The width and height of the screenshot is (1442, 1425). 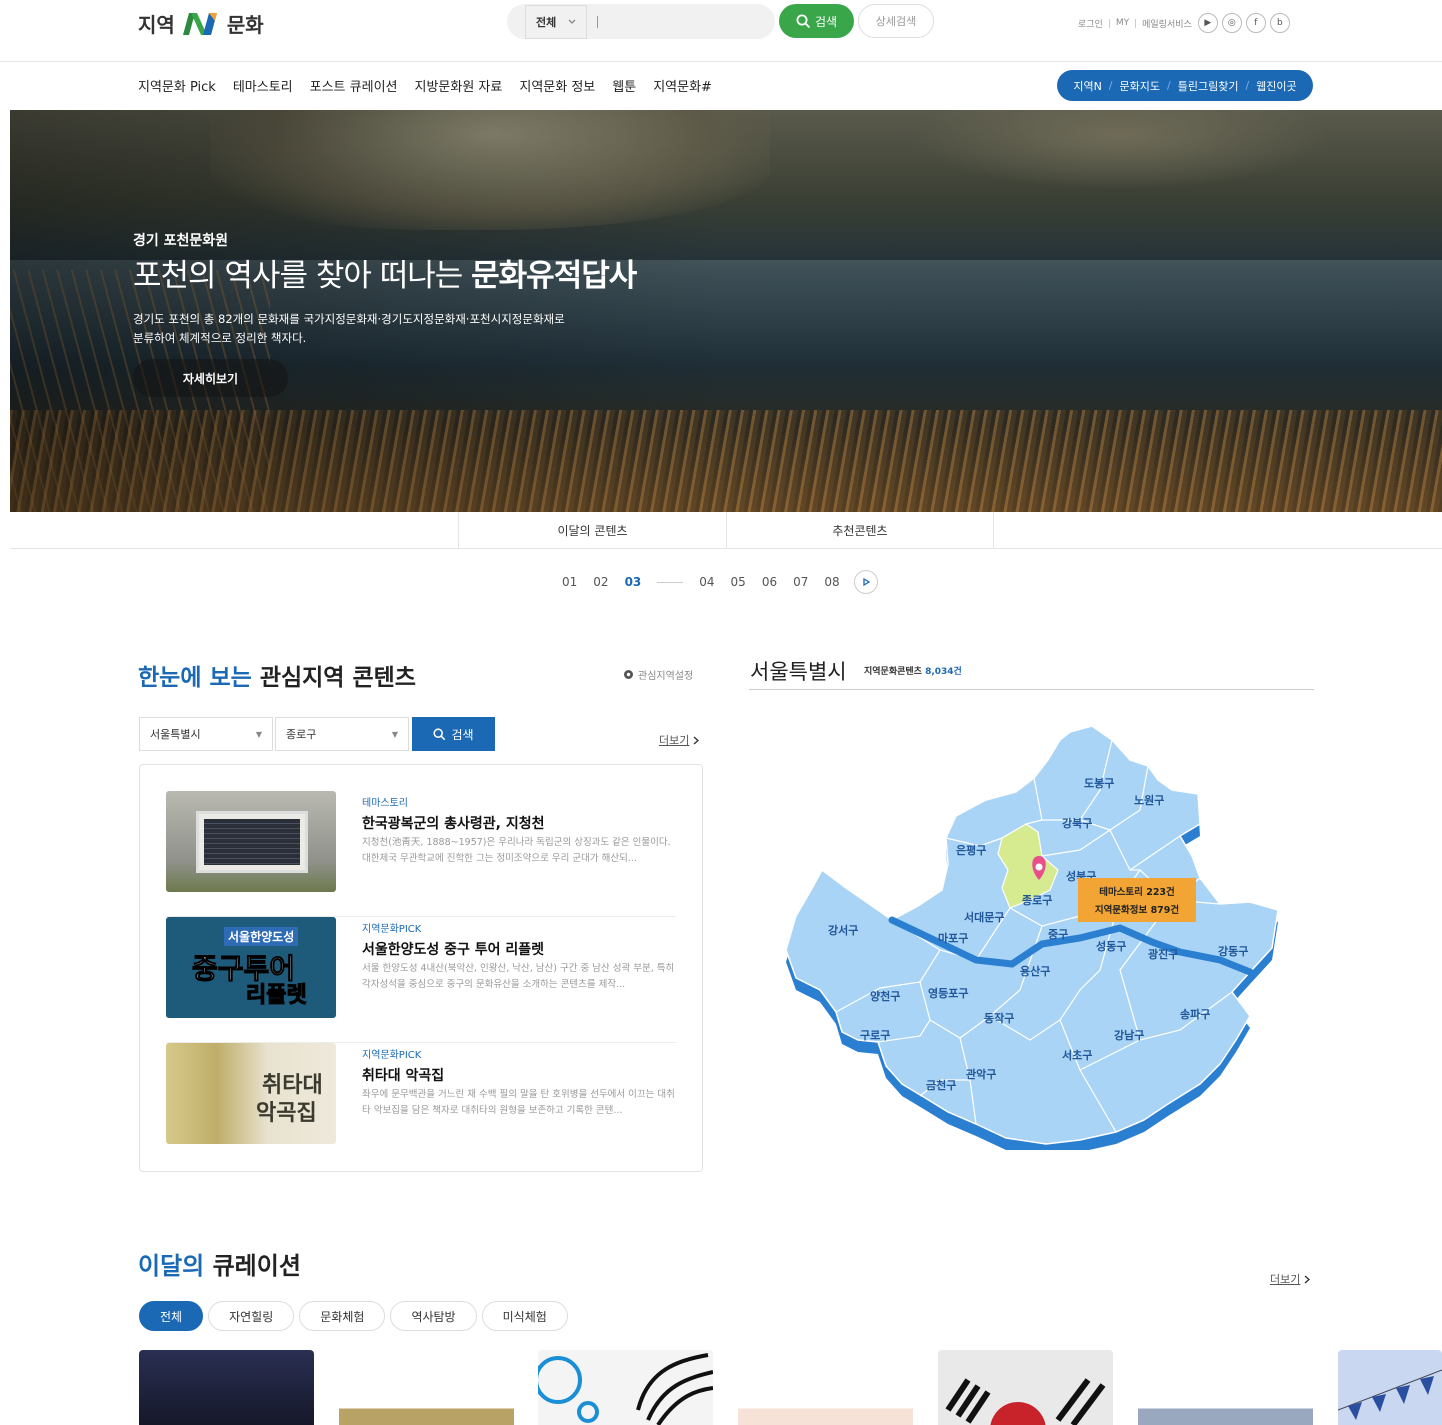 What do you see at coordinates (953, 938) in the screenshot?
I see `district-label: 마포구` at bounding box center [953, 938].